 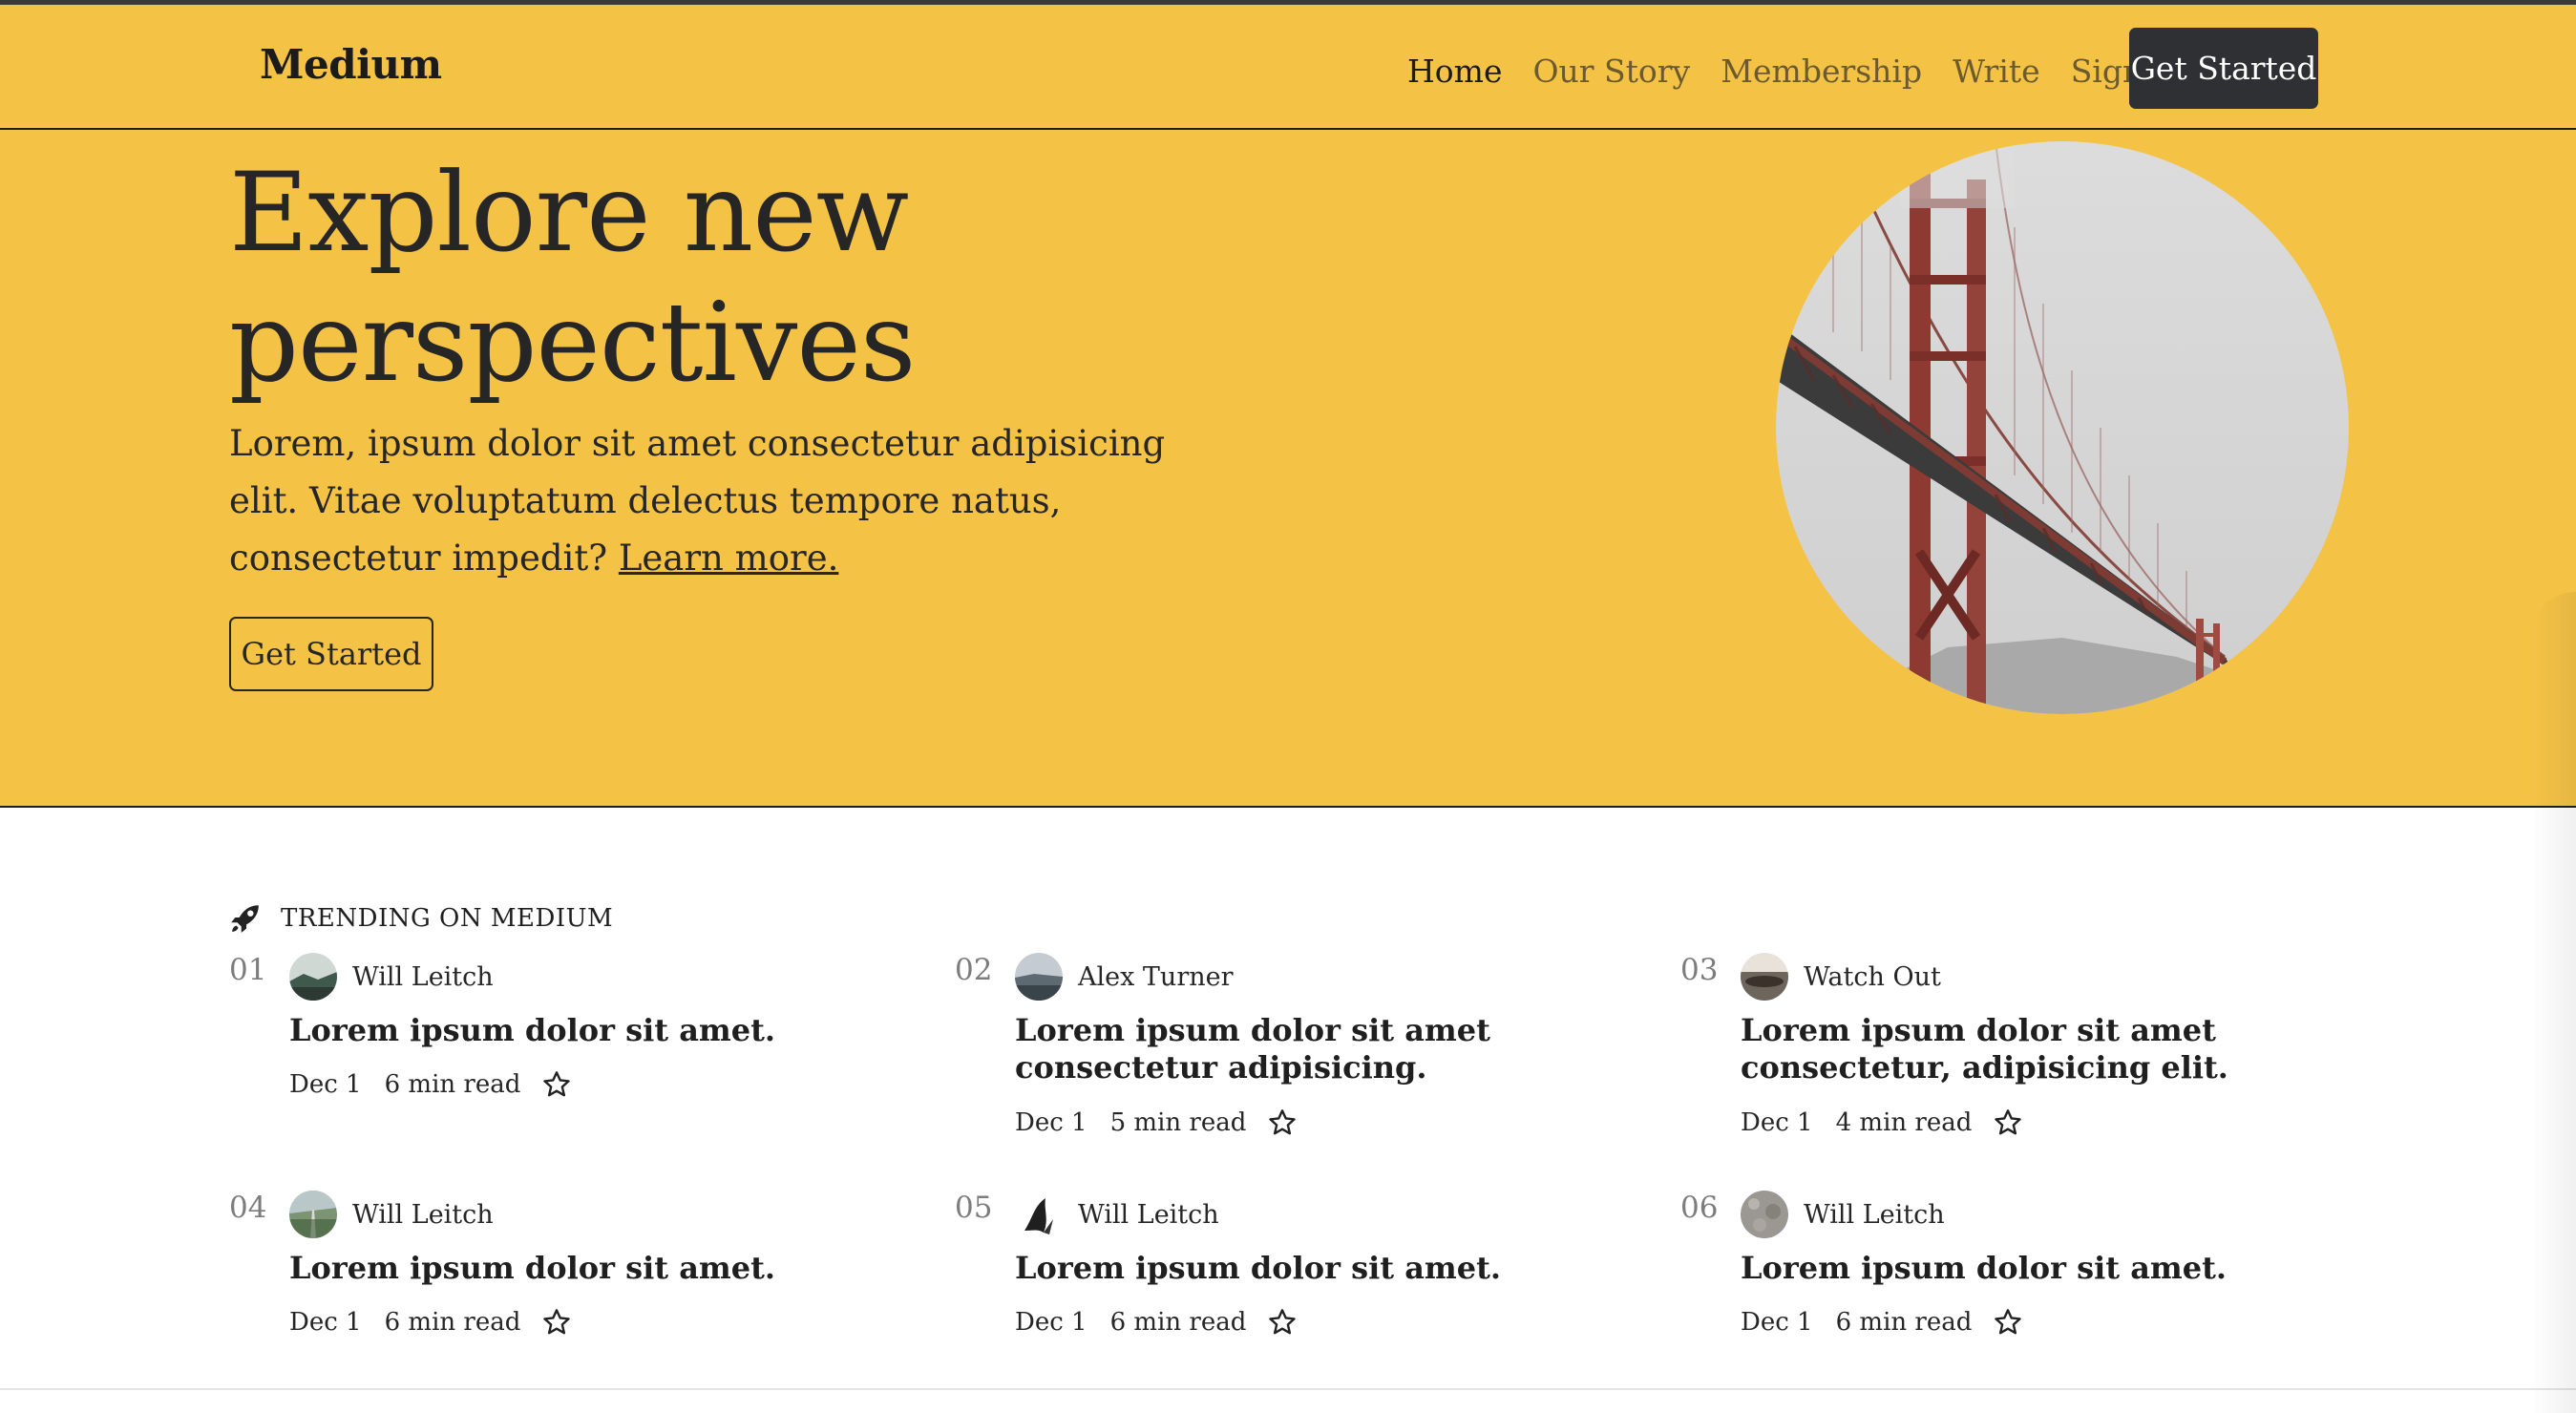 I want to click on read-time: 4 min read, so click(x=1904, y=1122).